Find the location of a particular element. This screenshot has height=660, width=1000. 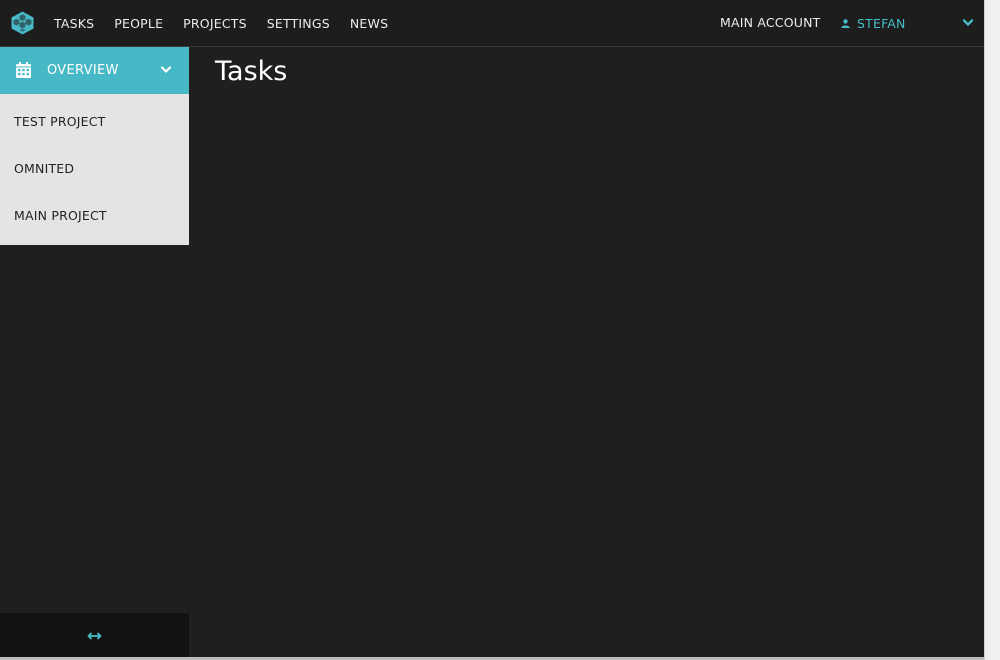

project-item-test-project: TEST PROJECT is located at coordinates (94, 121).